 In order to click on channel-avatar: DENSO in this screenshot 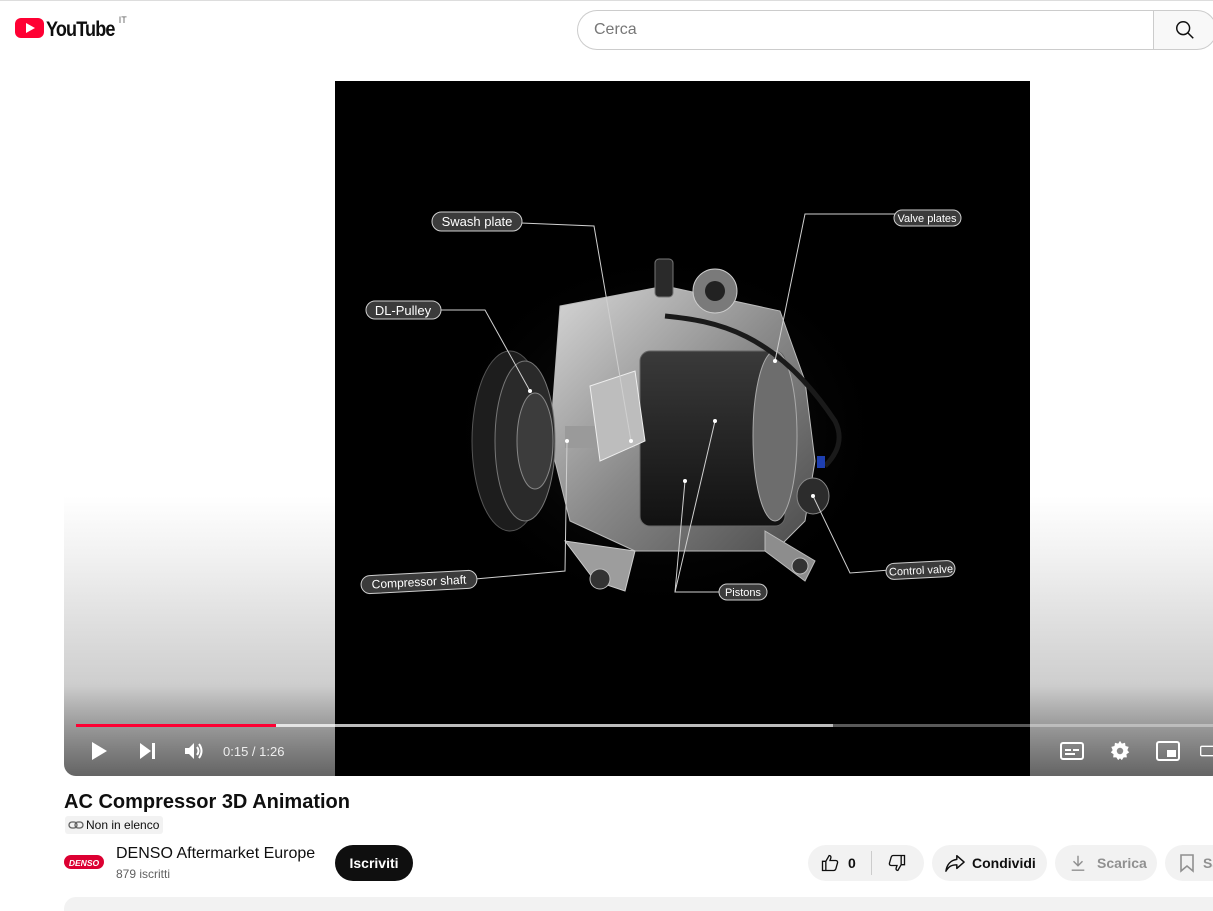, I will do `click(84, 862)`.